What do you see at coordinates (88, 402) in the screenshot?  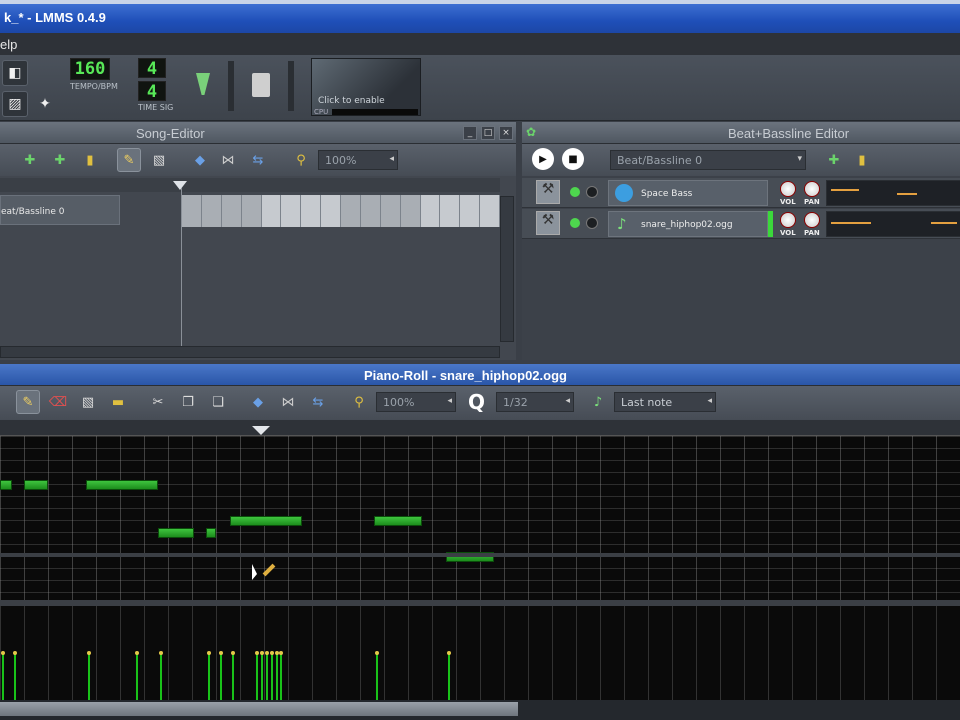 I see `select-mode-icon: ▧` at bounding box center [88, 402].